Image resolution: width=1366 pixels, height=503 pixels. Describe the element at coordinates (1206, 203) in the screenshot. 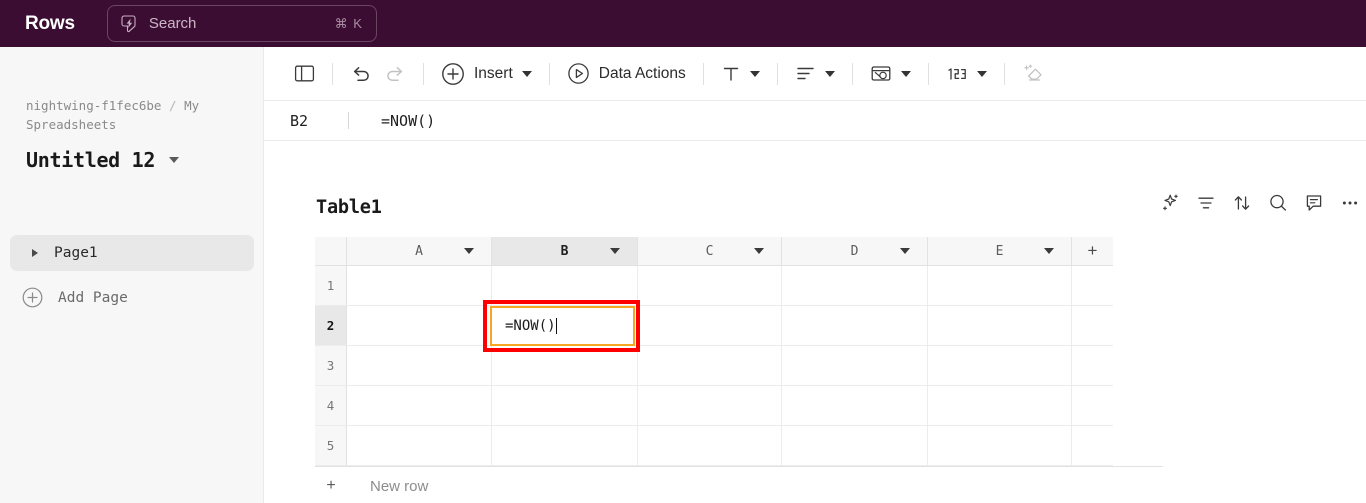

I see `filter-icon` at that location.